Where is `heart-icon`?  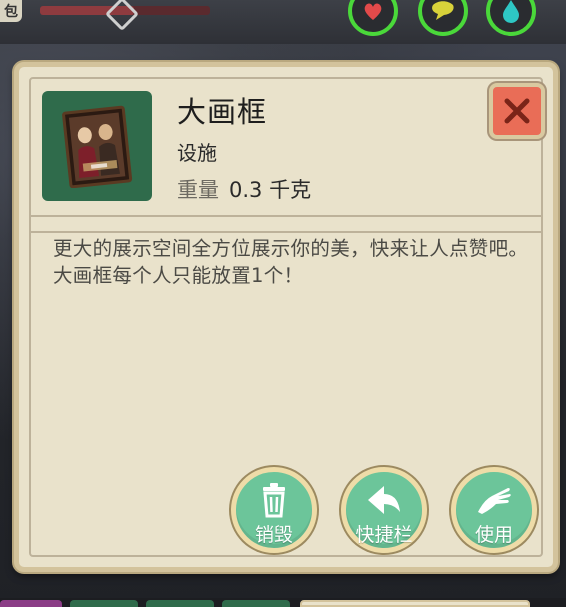 heart-icon is located at coordinates (373, 11).